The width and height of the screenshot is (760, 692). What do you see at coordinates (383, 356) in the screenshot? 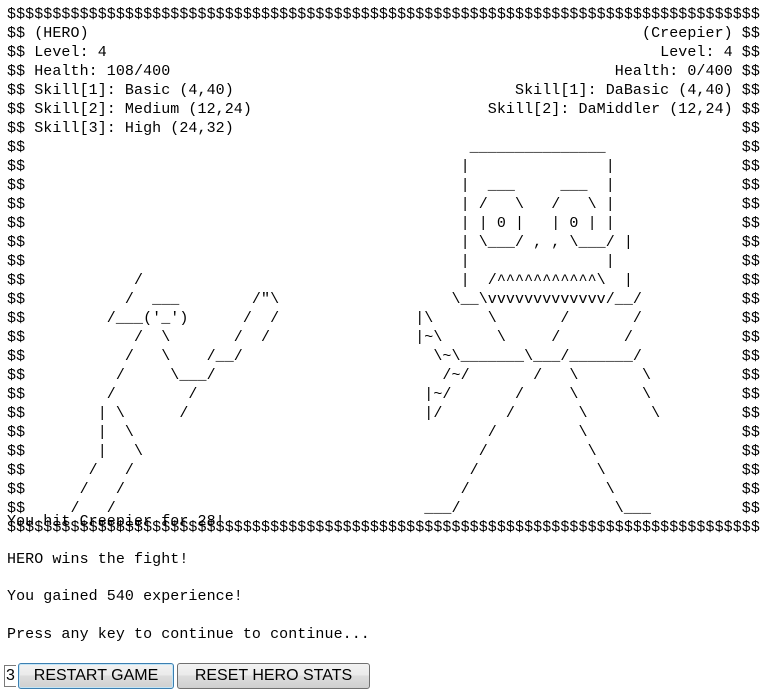
I see `art-row: $$ / \ /__/ \~\_______\___/_______/ $$` at bounding box center [383, 356].